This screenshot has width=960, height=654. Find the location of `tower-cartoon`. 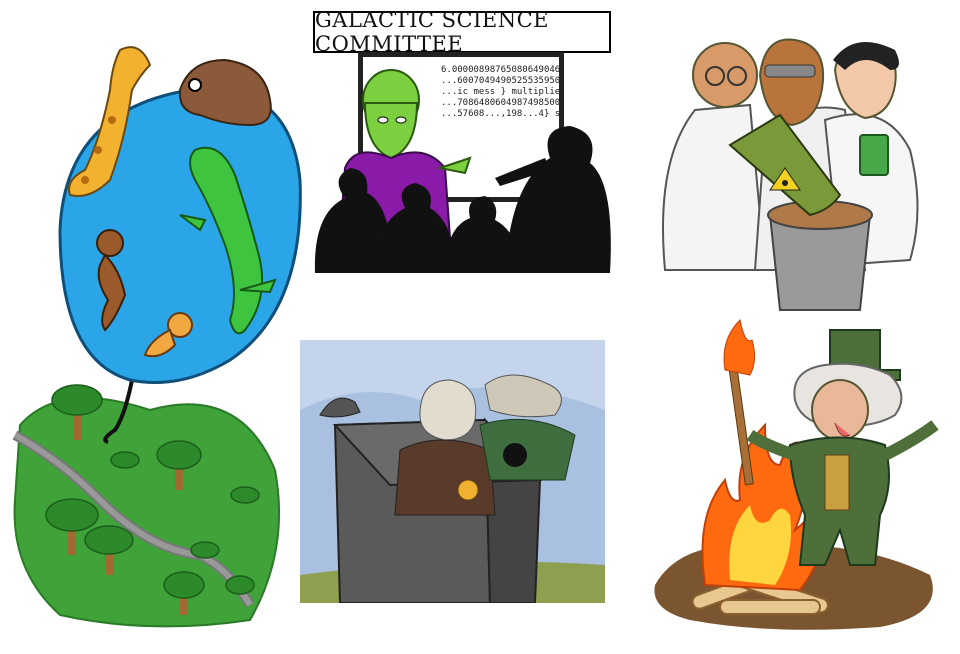

tower-cartoon is located at coordinates (452, 471).